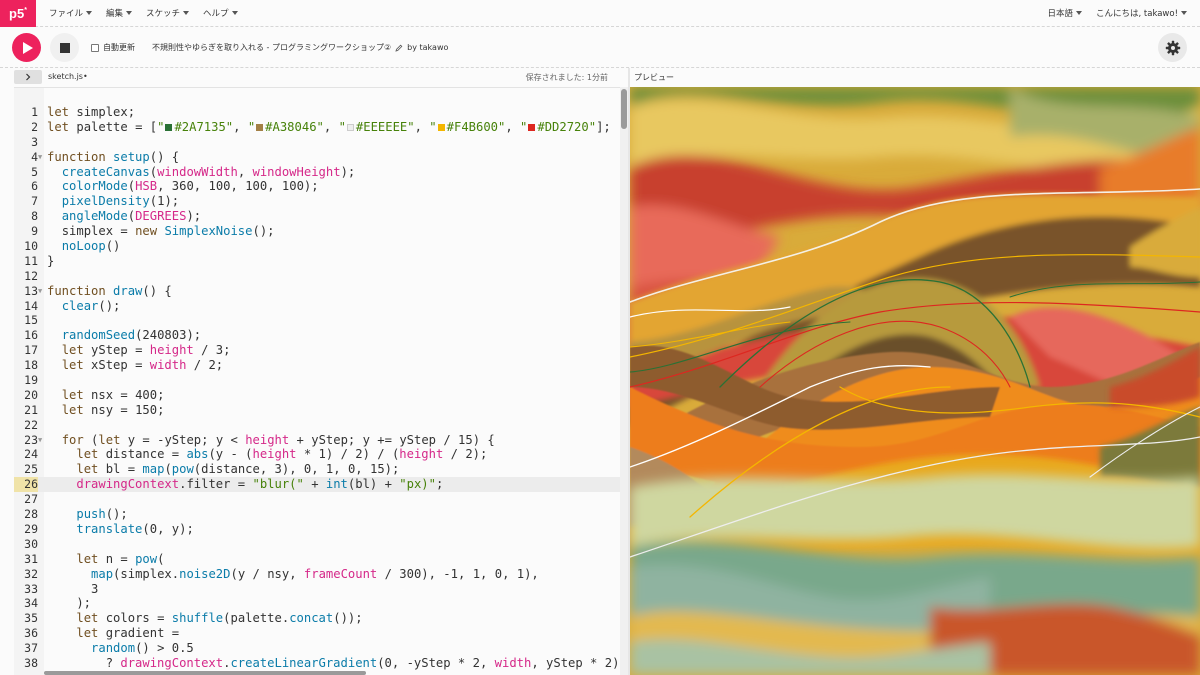 The width and height of the screenshot is (1200, 675). I want to click on user-menu: こんにちは, takawo!, so click(1141, 13).